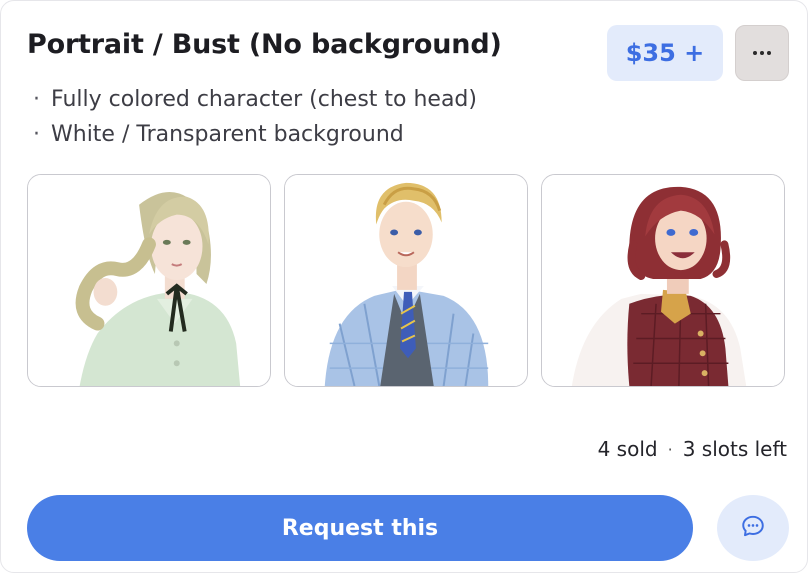  Describe the element at coordinates (227, 134) in the screenshot. I see `feature-text: White / Transparent background` at that location.